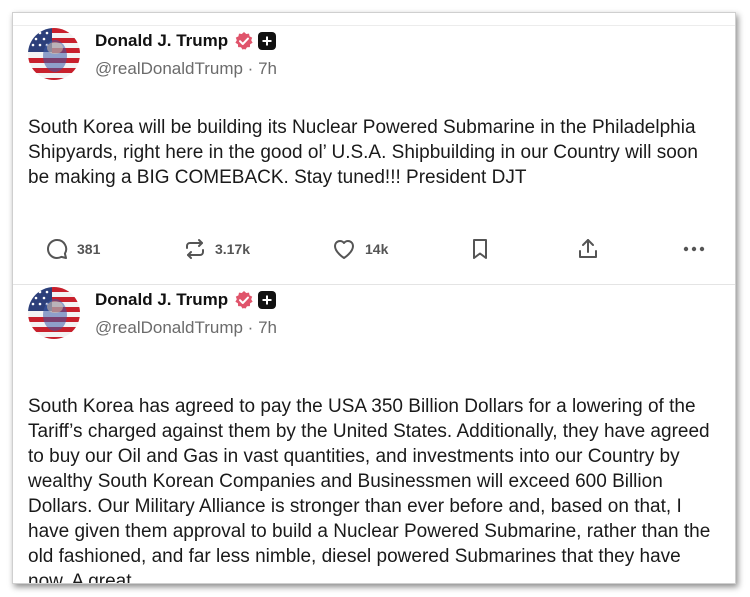  Describe the element at coordinates (233, 249) in the screenshot. I see `repost-count: 3.17k` at that location.